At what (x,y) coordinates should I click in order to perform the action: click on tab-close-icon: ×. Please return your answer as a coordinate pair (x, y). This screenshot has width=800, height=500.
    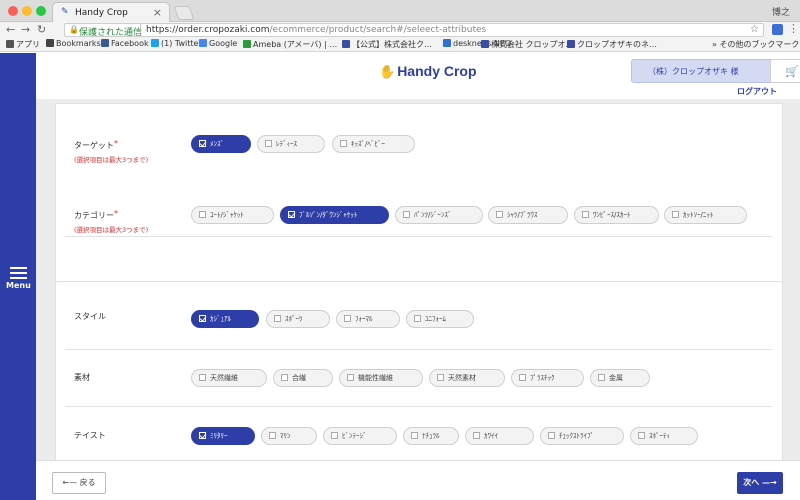
    Looking at the image, I should click on (157, 12).